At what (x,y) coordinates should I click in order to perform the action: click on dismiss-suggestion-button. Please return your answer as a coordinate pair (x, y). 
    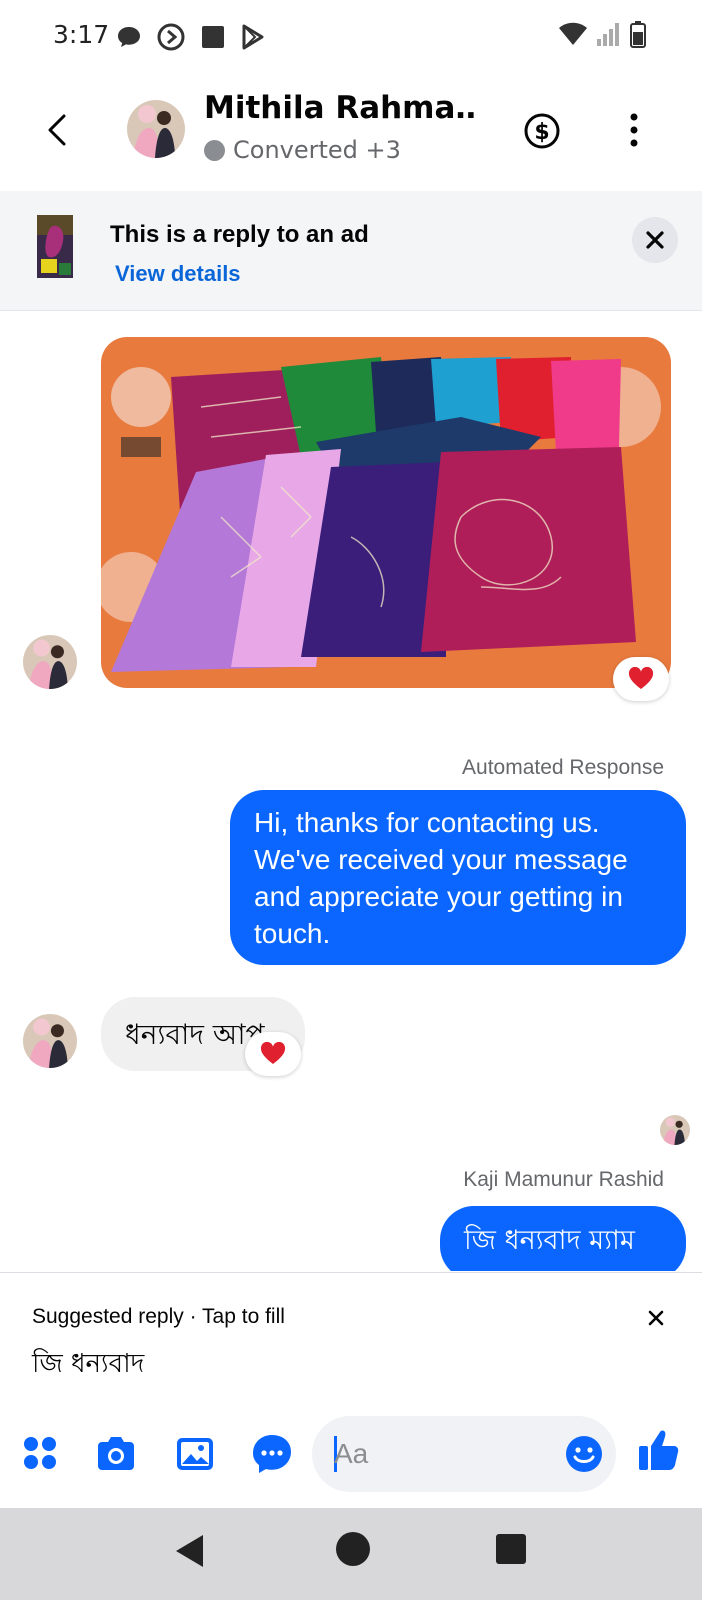
    Looking at the image, I should click on (656, 1318).